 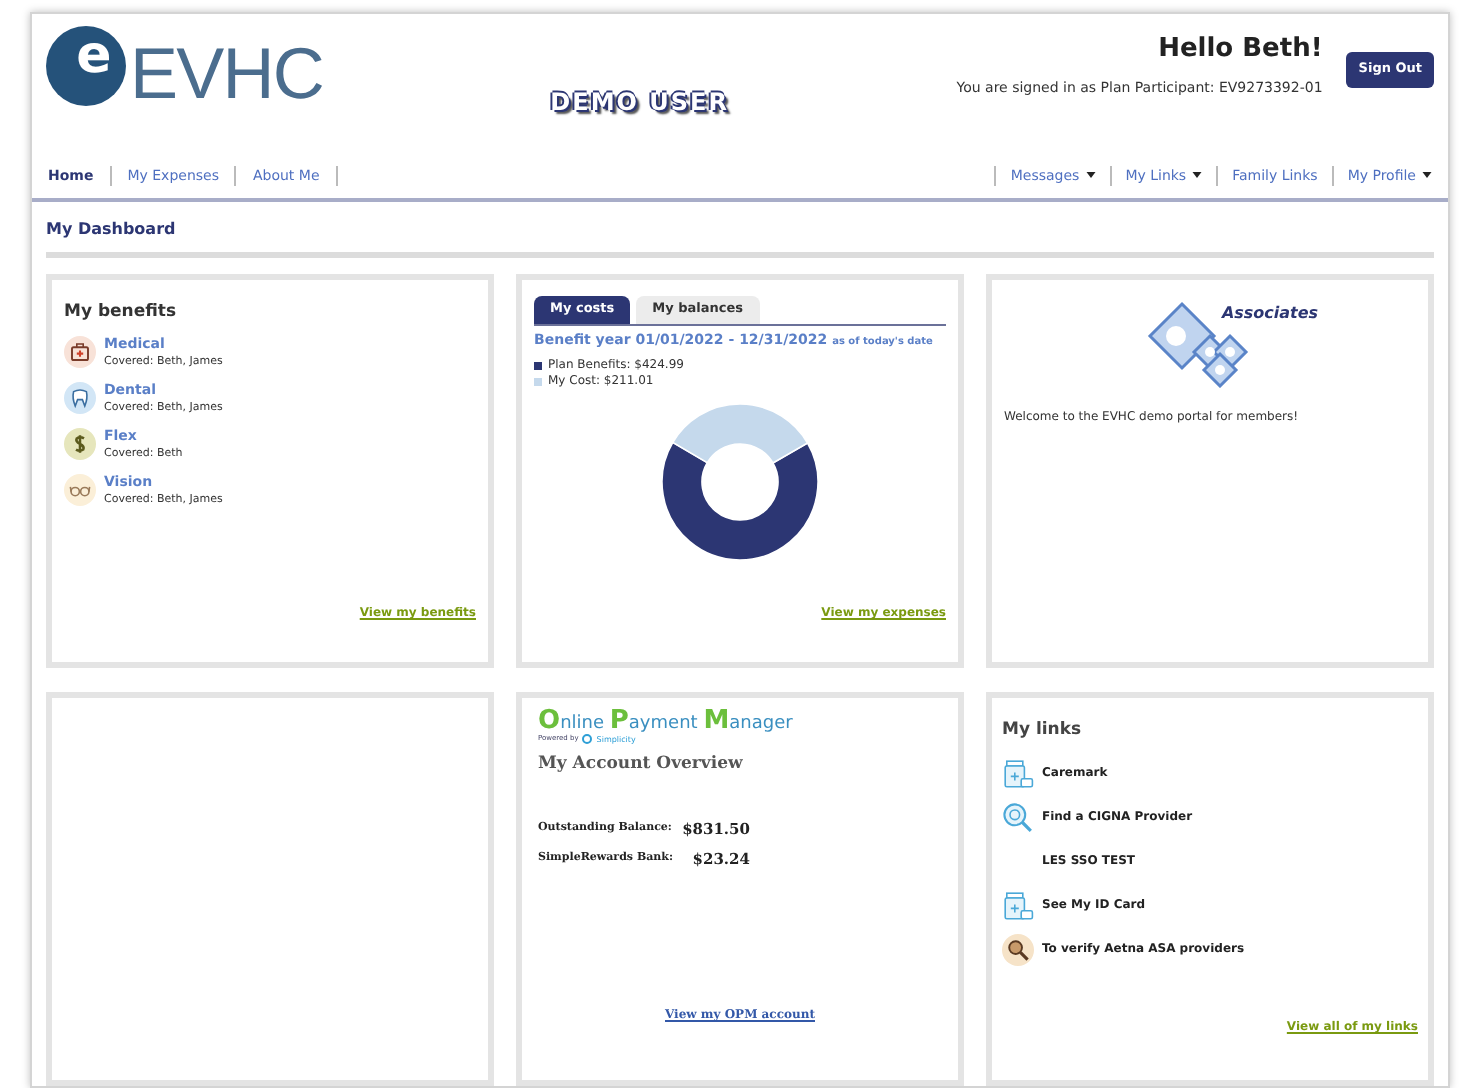 I want to click on card-title: My Account Overview, so click(x=641, y=764).